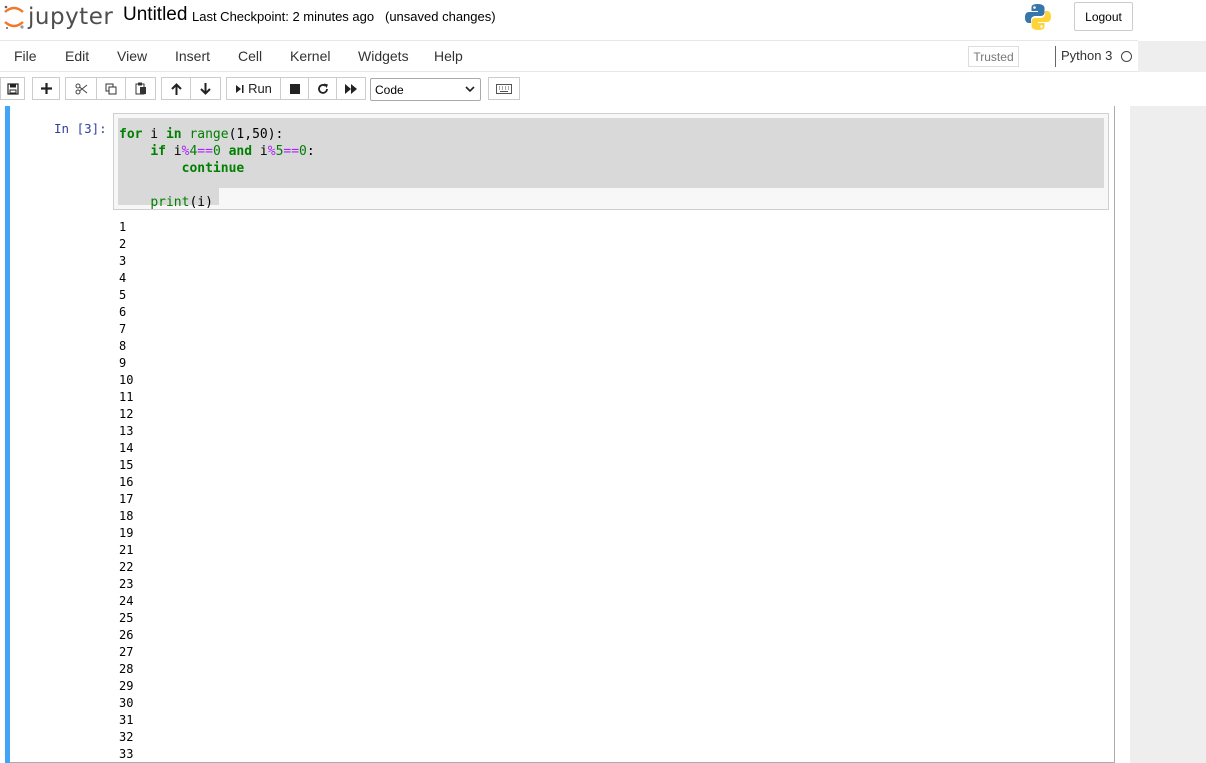 Image resolution: width=1206 pixels, height=763 pixels. What do you see at coordinates (1038, 17) in the screenshot?
I see `python-logo-icon` at bounding box center [1038, 17].